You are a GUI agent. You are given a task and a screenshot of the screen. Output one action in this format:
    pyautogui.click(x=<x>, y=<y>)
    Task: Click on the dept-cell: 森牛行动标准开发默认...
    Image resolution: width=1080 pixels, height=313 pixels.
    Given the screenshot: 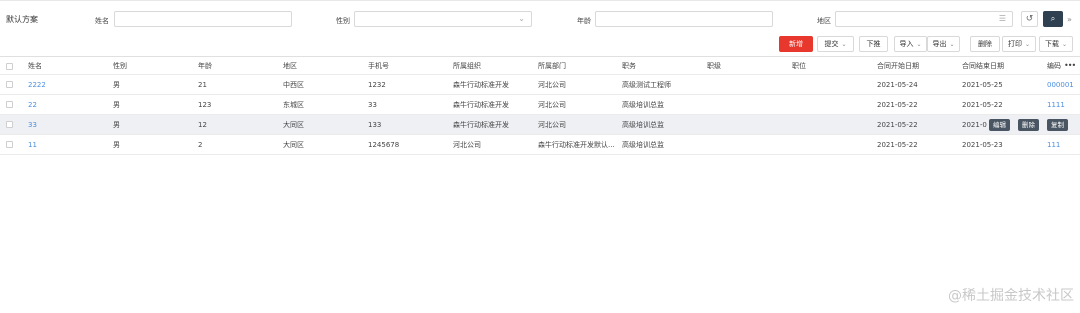 What is the action you would take?
    pyautogui.click(x=576, y=144)
    